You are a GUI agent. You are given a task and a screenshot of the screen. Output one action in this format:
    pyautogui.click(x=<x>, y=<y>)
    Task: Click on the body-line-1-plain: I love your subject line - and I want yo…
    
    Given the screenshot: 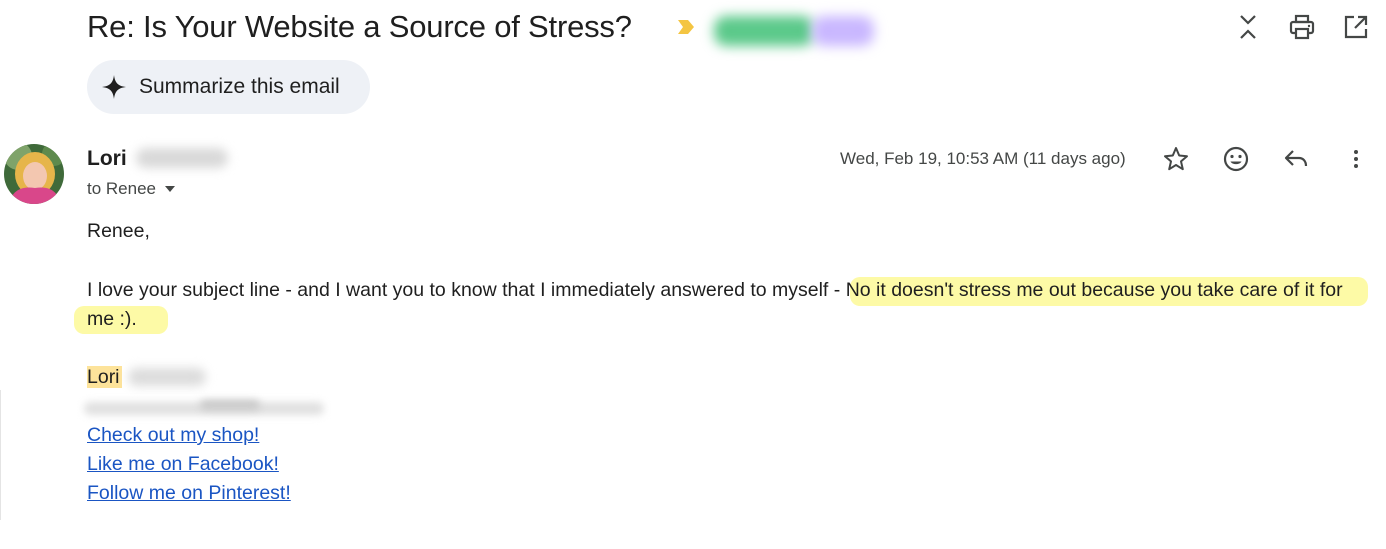 What is the action you would take?
    pyautogui.click(x=460, y=290)
    